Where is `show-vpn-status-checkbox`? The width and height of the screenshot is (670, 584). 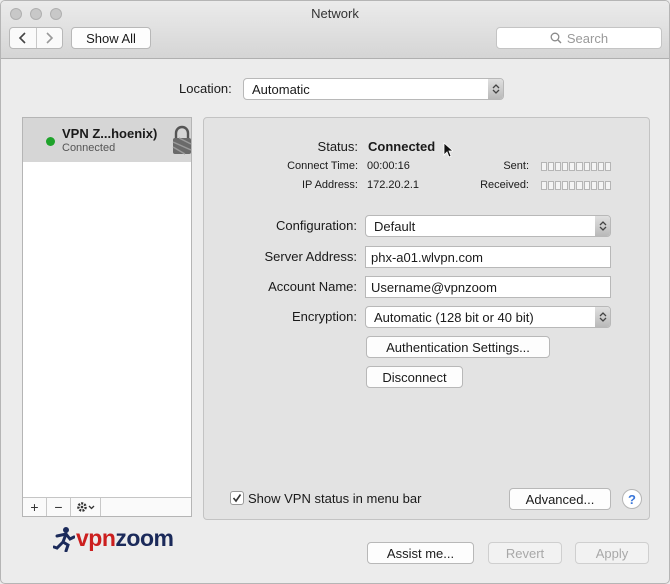
show-vpn-status-checkbox is located at coordinates (237, 498).